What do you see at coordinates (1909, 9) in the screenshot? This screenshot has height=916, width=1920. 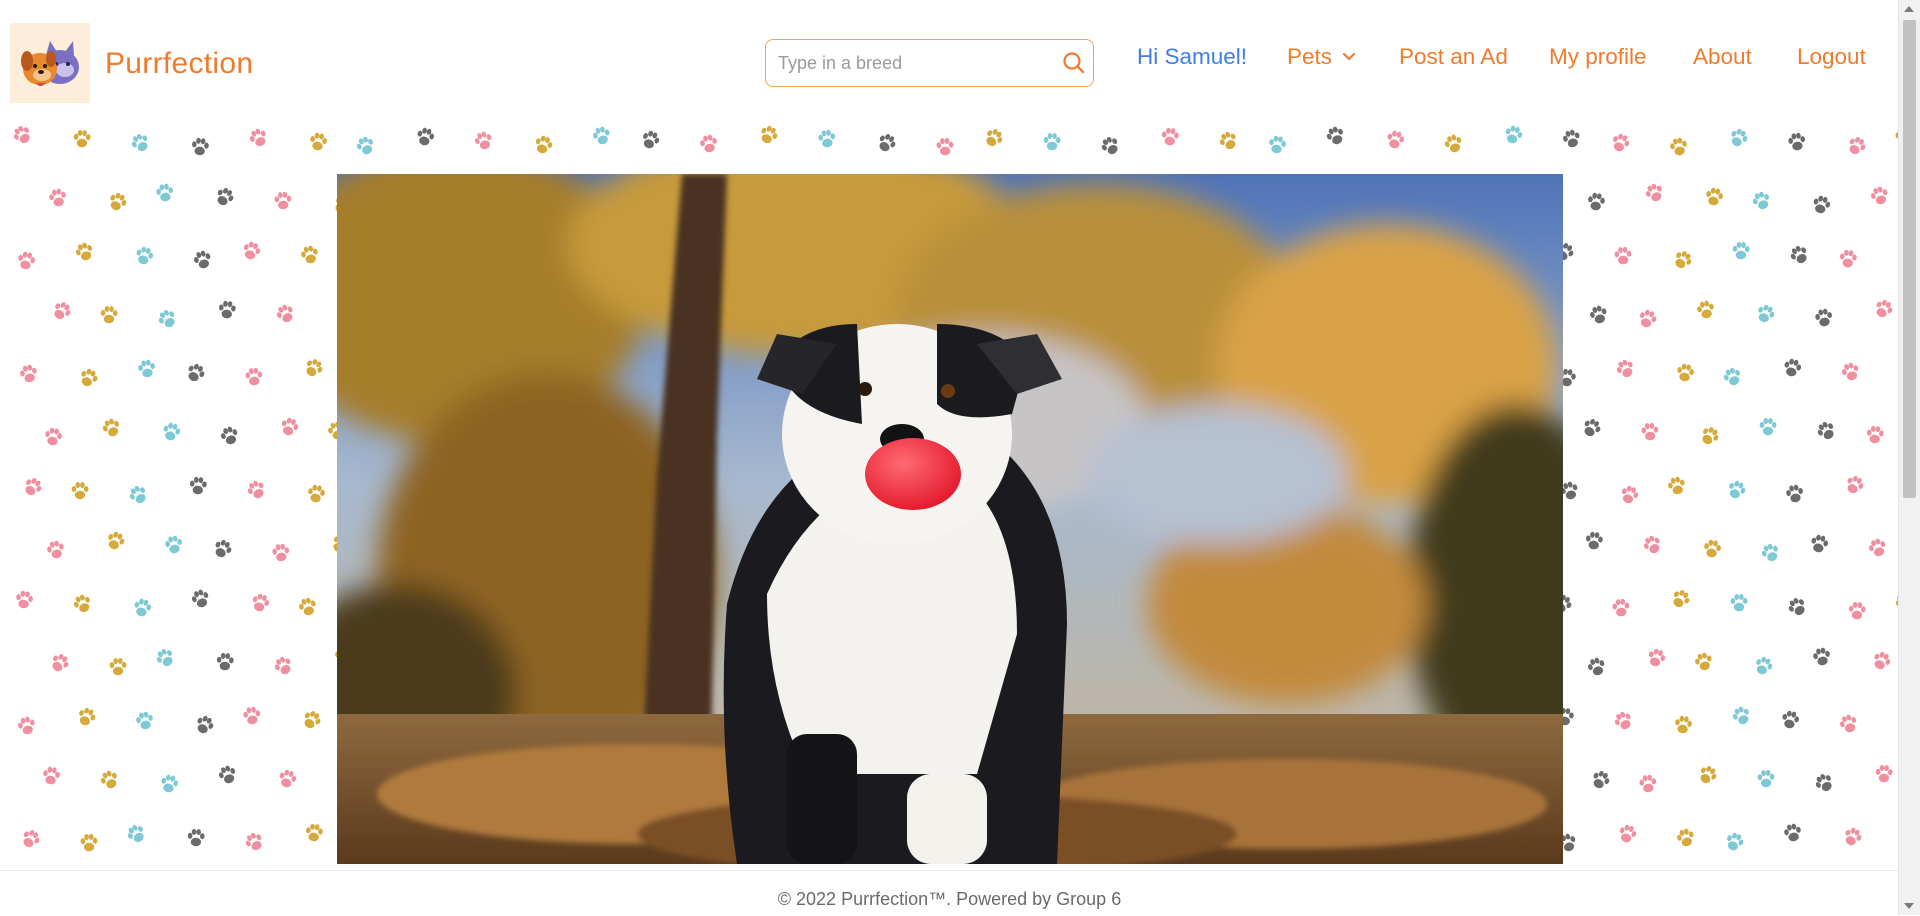 I see `scroll-up-arrow-icon` at bounding box center [1909, 9].